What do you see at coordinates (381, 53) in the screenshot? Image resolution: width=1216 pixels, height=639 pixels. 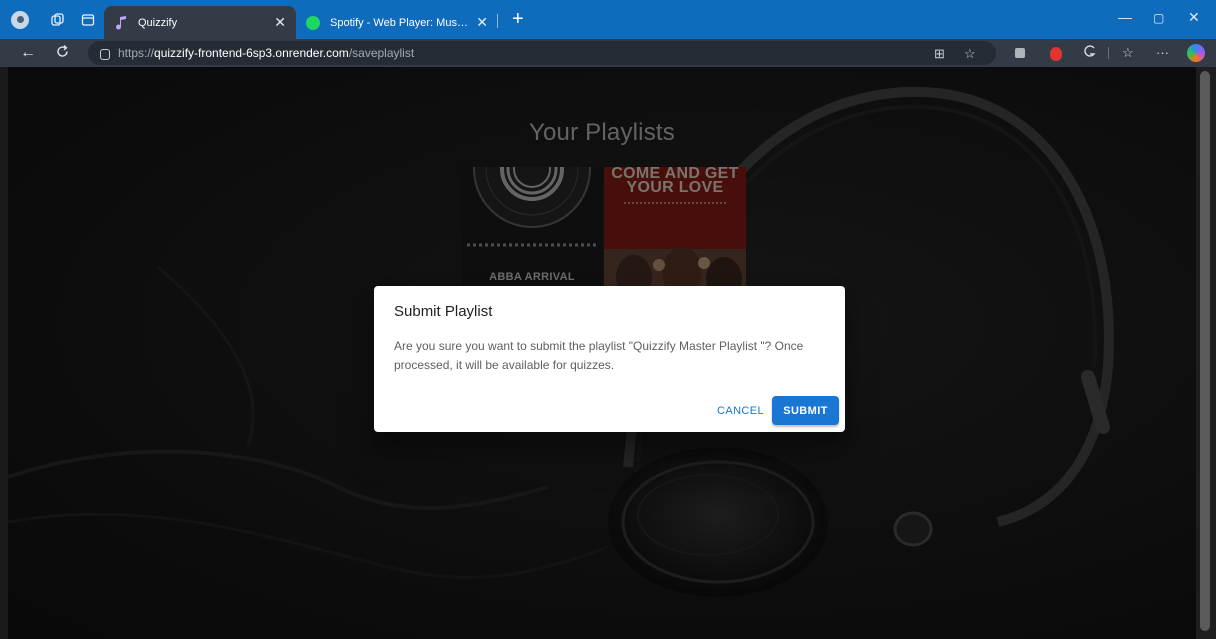 I see `url-path: /saveplaylist` at bounding box center [381, 53].